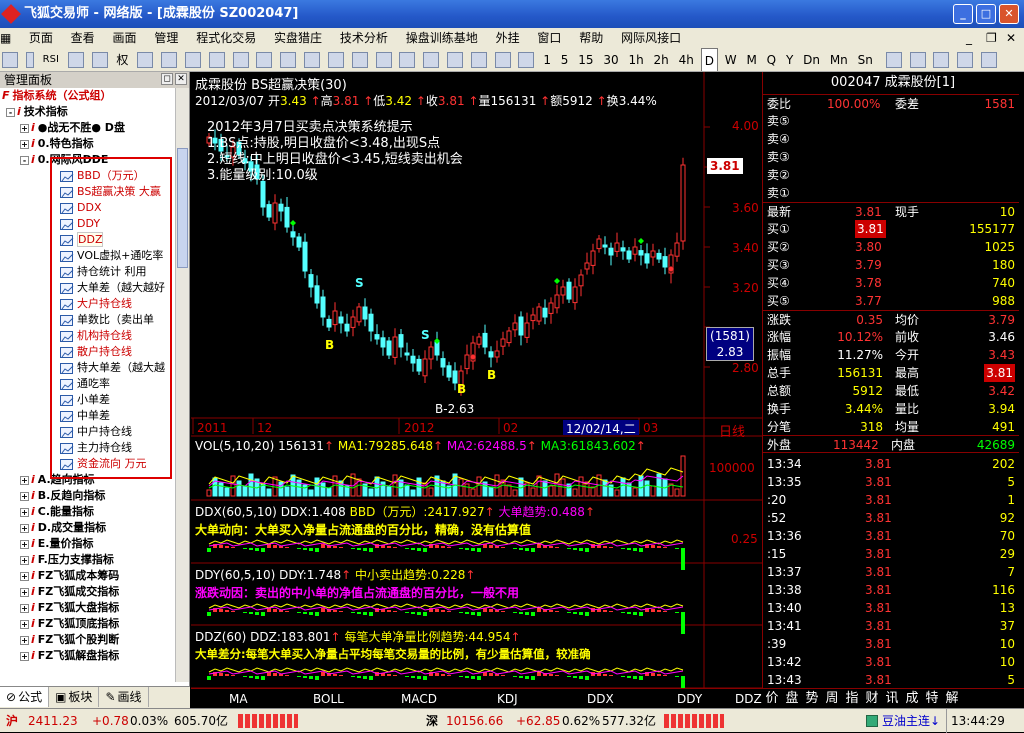  What do you see at coordinates (166, 38) in the screenshot?
I see `menu-item-manage: 管理` at bounding box center [166, 38].